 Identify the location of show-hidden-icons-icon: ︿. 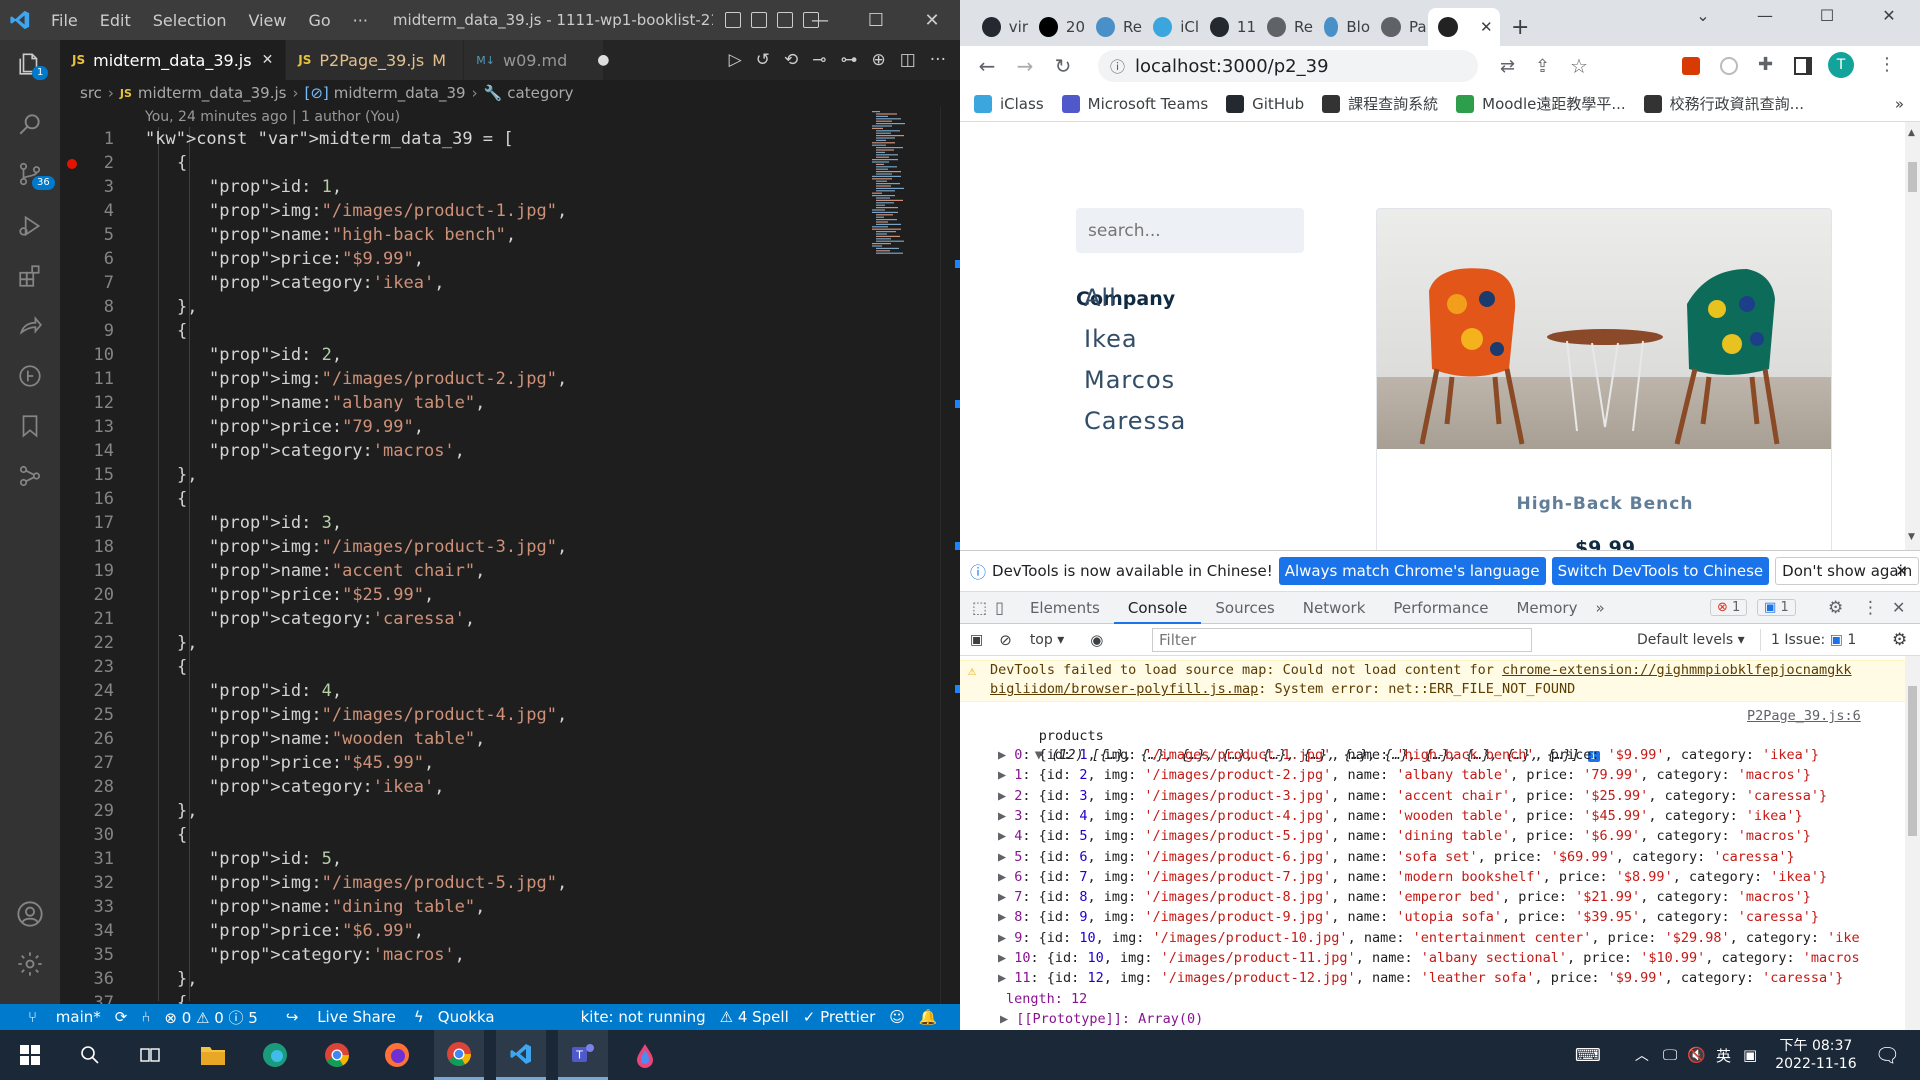
(1642, 1055).